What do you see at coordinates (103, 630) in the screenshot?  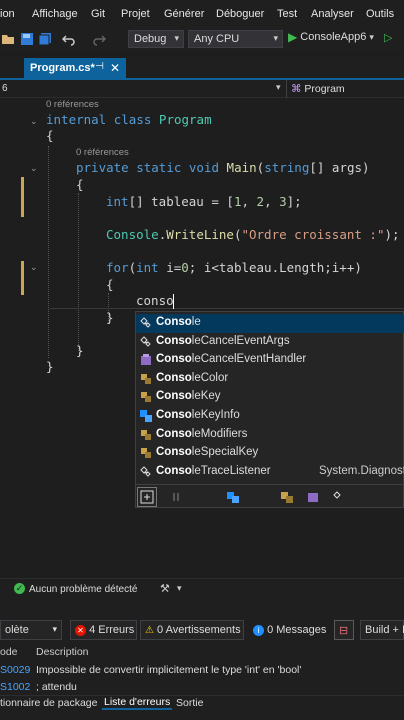 I see `errors-filter-button: ✕ 4 Erreurs` at bounding box center [103, 630].